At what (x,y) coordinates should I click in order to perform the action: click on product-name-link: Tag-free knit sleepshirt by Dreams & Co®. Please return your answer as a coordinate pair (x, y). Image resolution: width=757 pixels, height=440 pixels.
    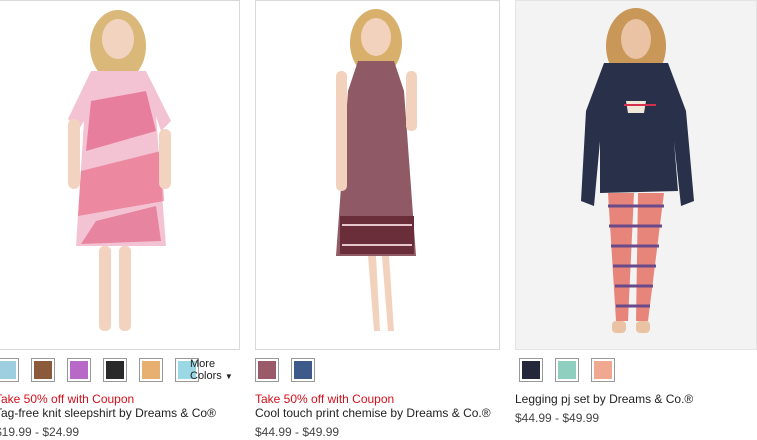
    Looking at the image, I should click on (108, 413).